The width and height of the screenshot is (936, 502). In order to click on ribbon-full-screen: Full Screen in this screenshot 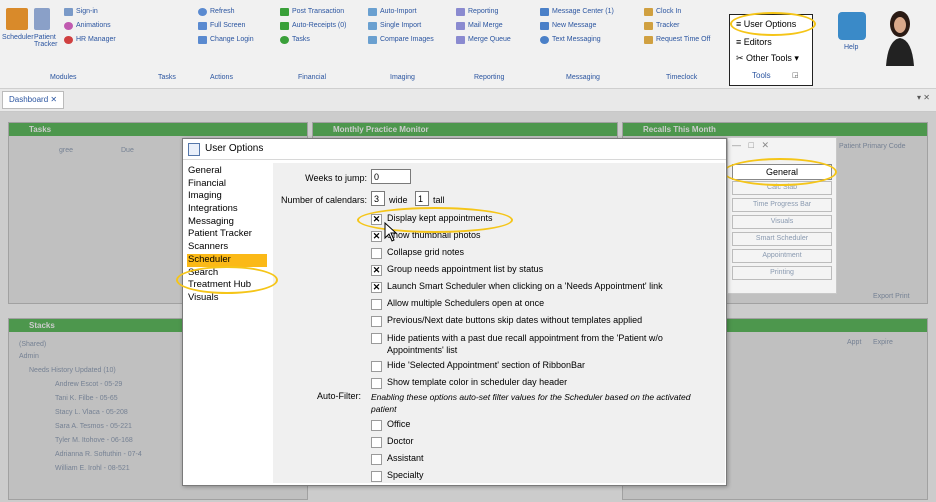, I will do `click(227, 25)`.